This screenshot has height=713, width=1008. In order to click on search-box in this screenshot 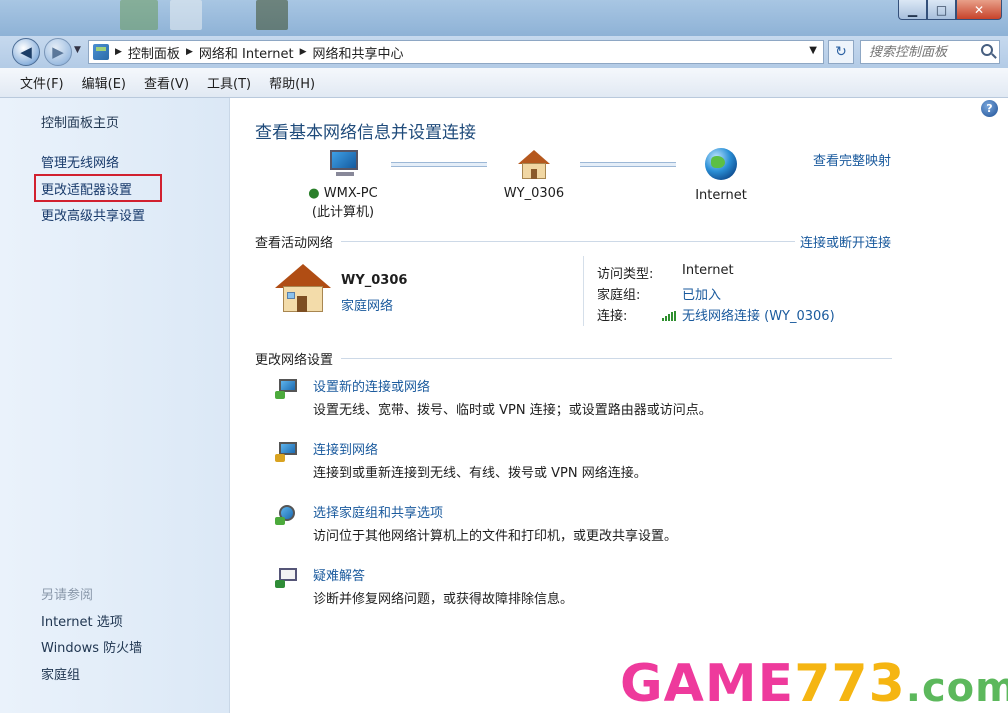, I will do `click(930, 52)`.